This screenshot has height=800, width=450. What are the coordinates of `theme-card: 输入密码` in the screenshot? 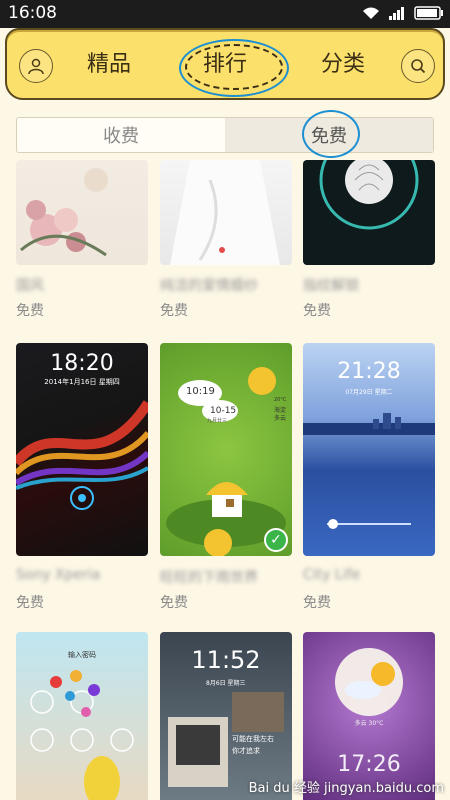 It's located at (82, 716).